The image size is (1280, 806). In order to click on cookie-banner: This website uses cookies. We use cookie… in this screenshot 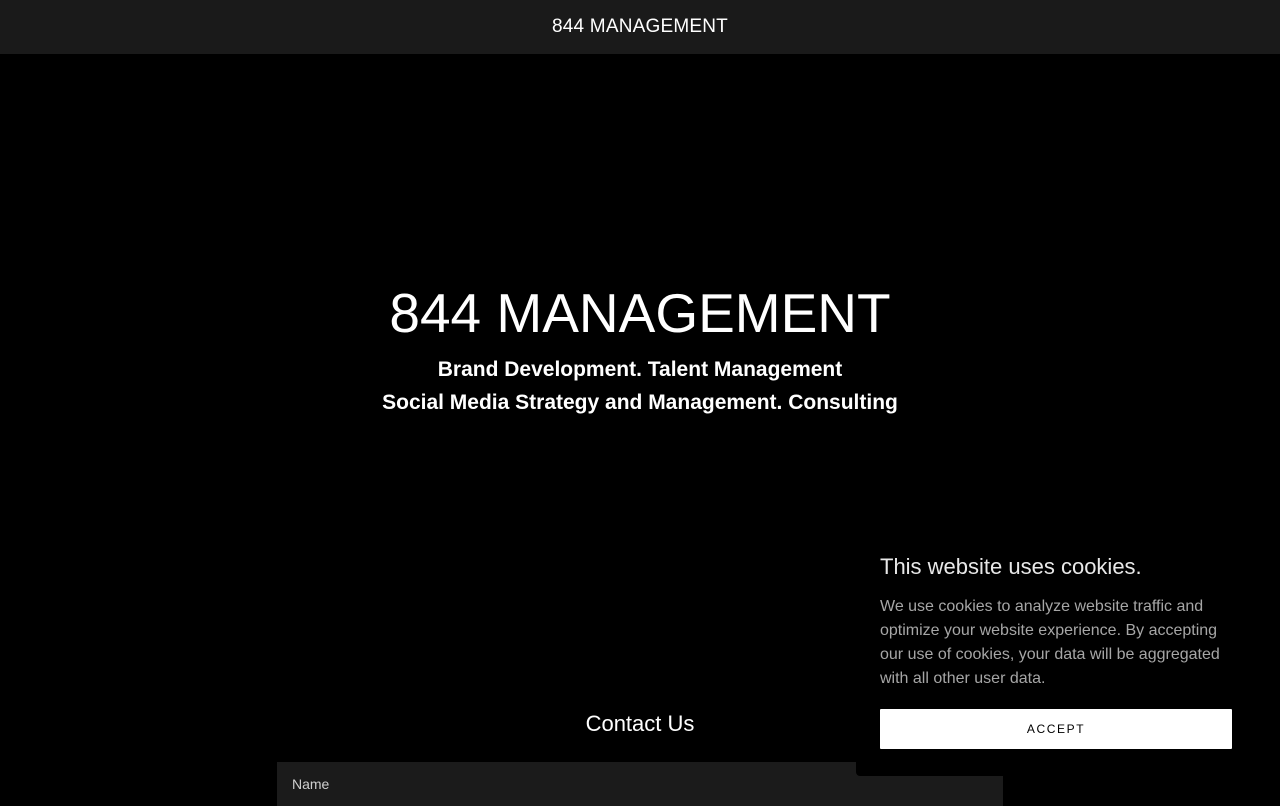, I will do `click(1056, 653)`.